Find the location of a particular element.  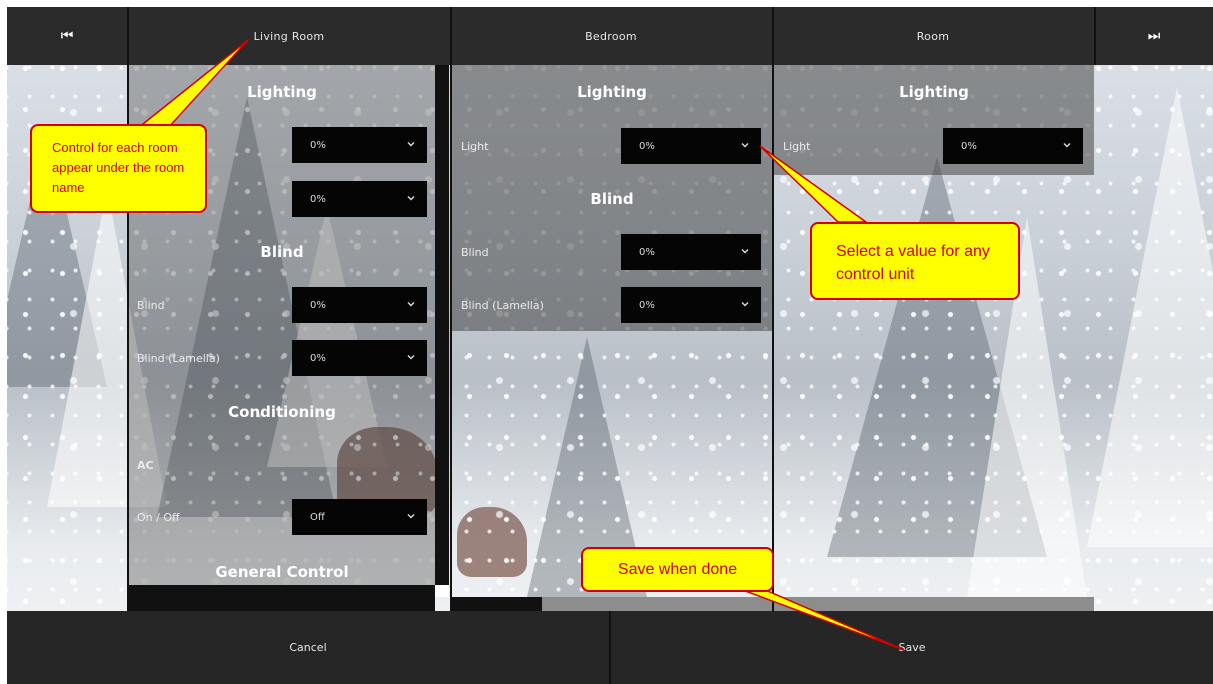

room-hscrollbar is located at coordinates (934, 604).